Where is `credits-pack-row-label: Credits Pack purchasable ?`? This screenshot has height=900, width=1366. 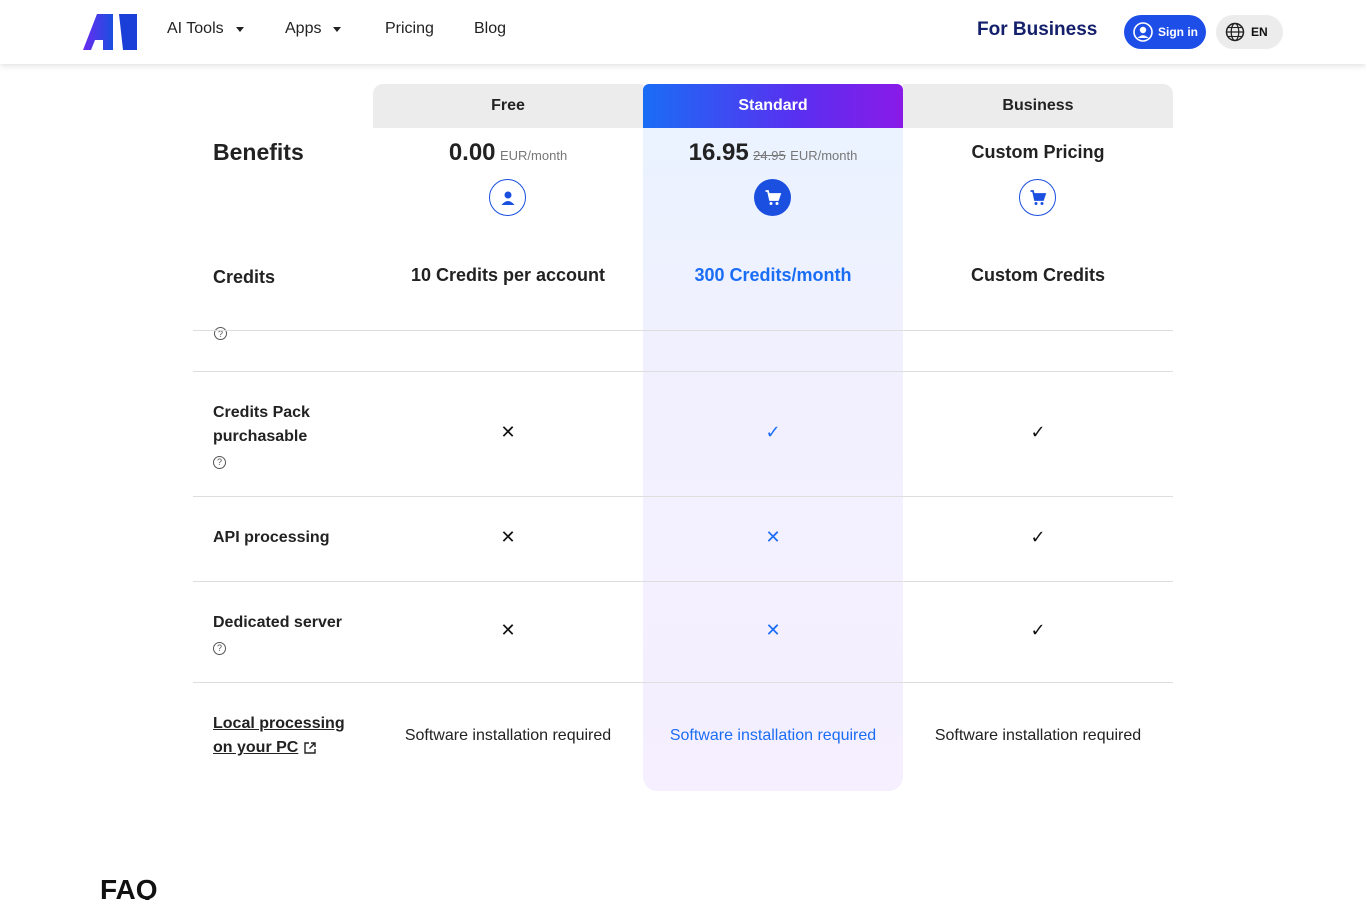
credits-pack-row-label: Credits Pack purchasable ? is located at coordinates (261, 437).